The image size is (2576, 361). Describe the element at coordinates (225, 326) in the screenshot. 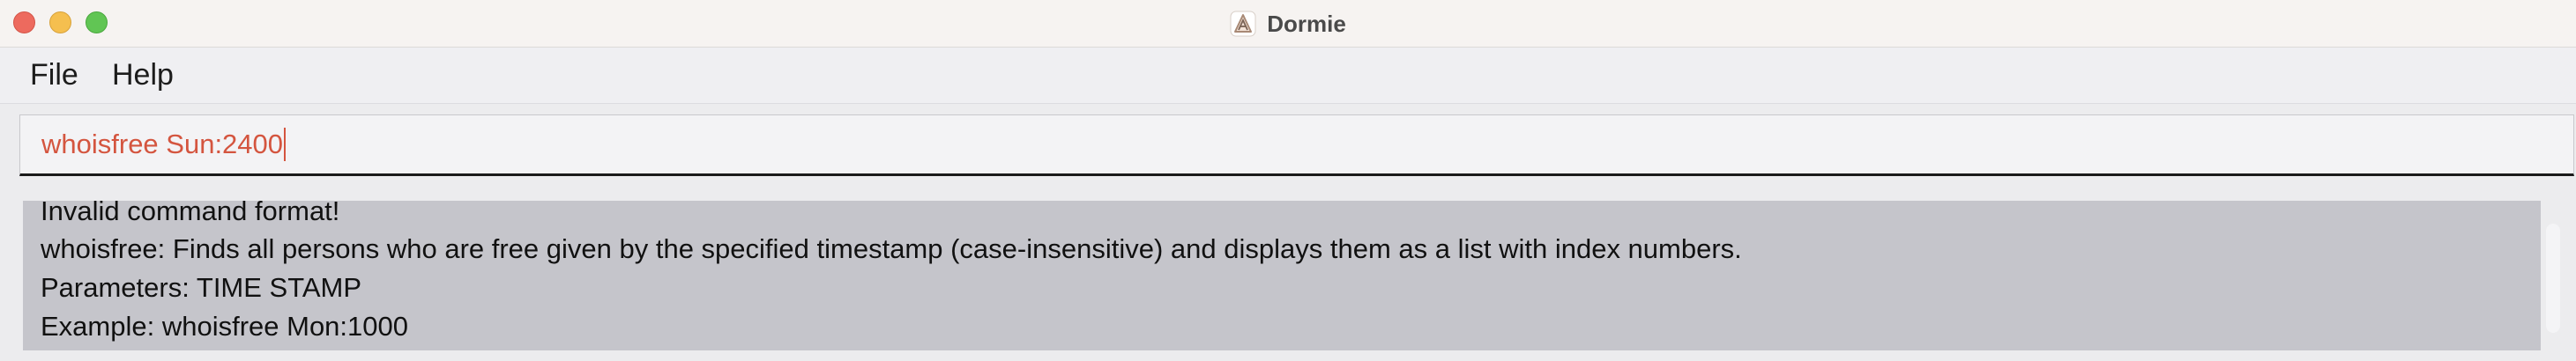

I see `result-line-example: Example: whoisfree Mon:1000` at that location.